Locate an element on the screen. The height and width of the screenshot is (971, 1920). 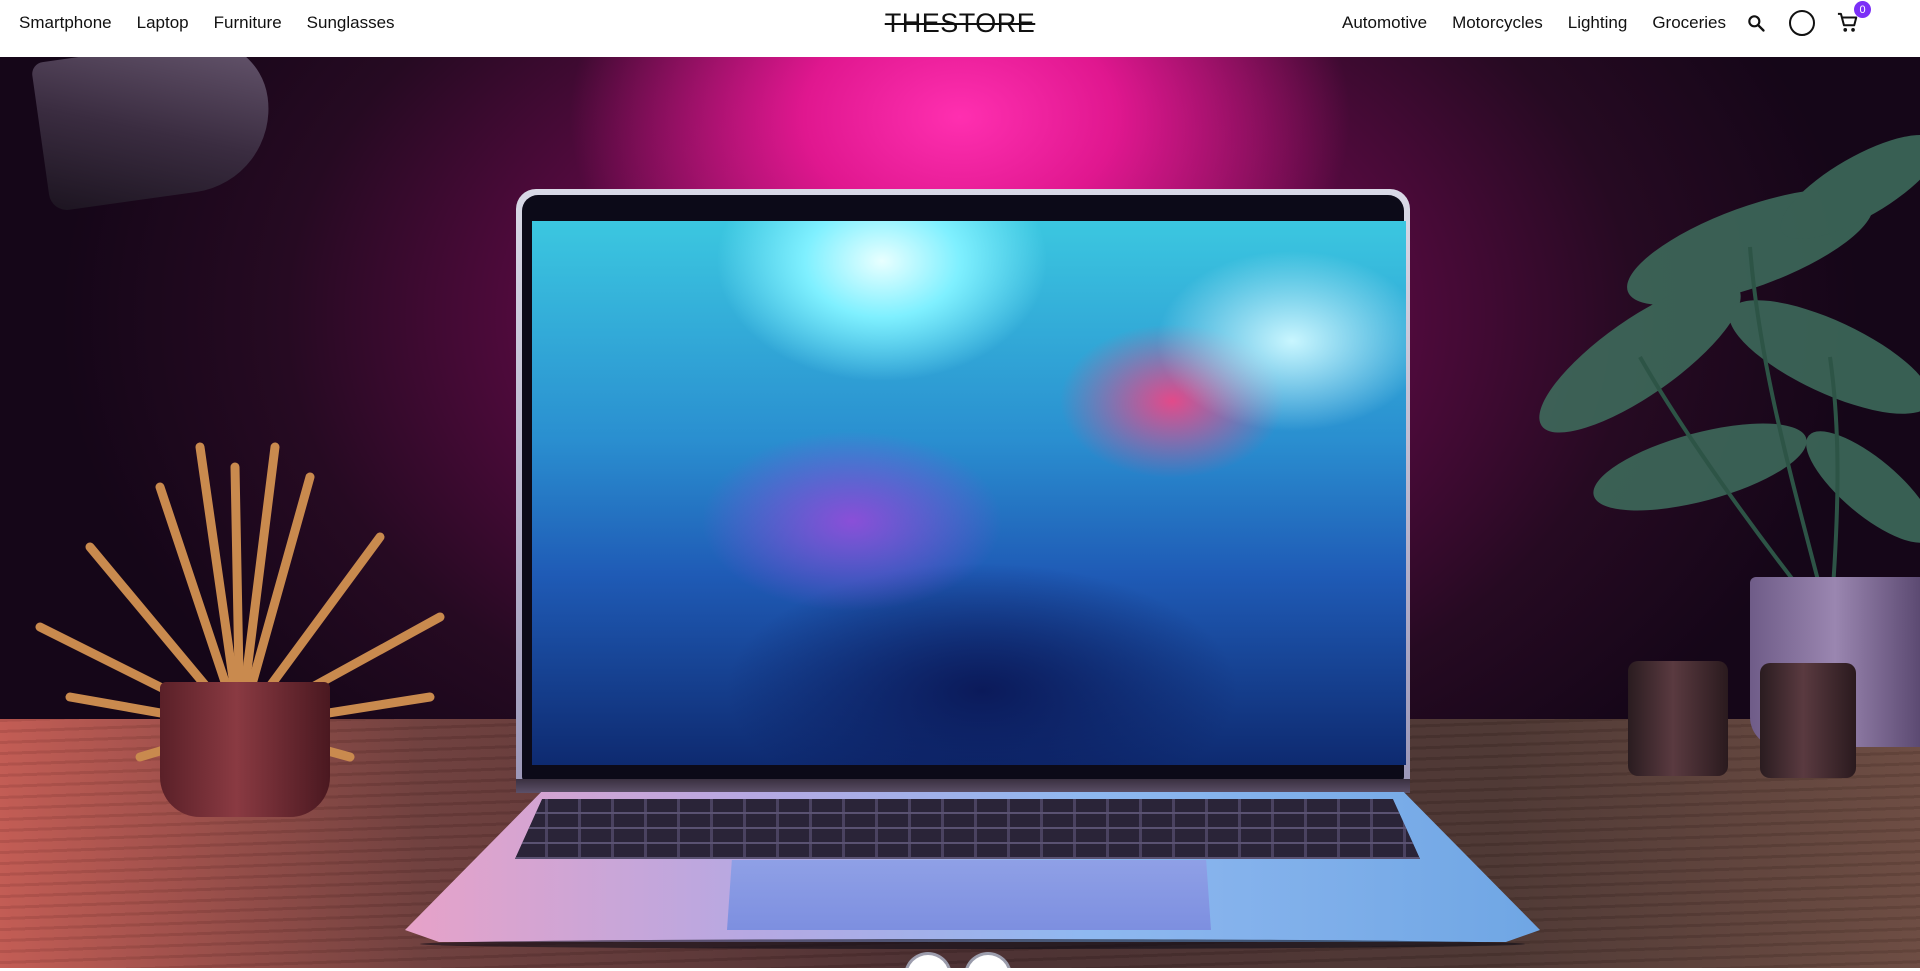
plant-left-pot is located at coordinates (245, 749).